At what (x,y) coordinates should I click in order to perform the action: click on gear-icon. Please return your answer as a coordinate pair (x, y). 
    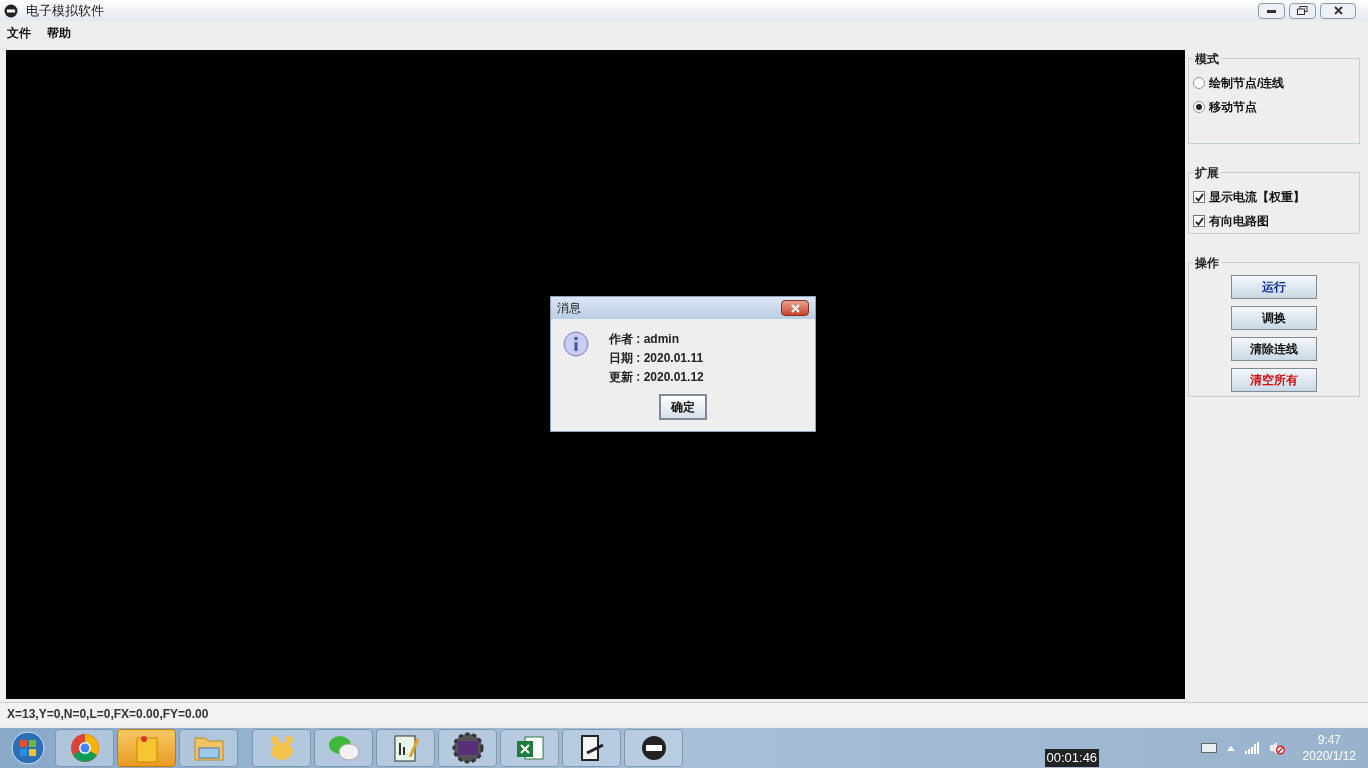
    Looking at the image, I should click on (467, 748).